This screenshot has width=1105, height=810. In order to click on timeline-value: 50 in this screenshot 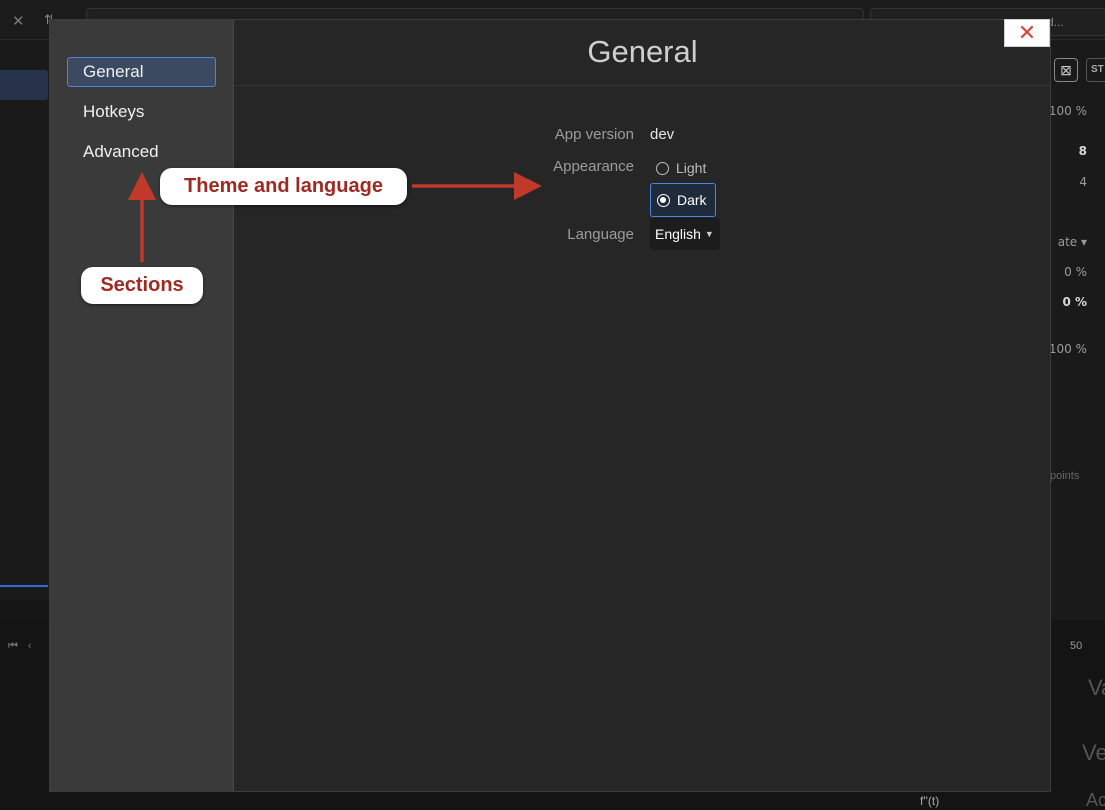, I will do `click(1076, 646)`.